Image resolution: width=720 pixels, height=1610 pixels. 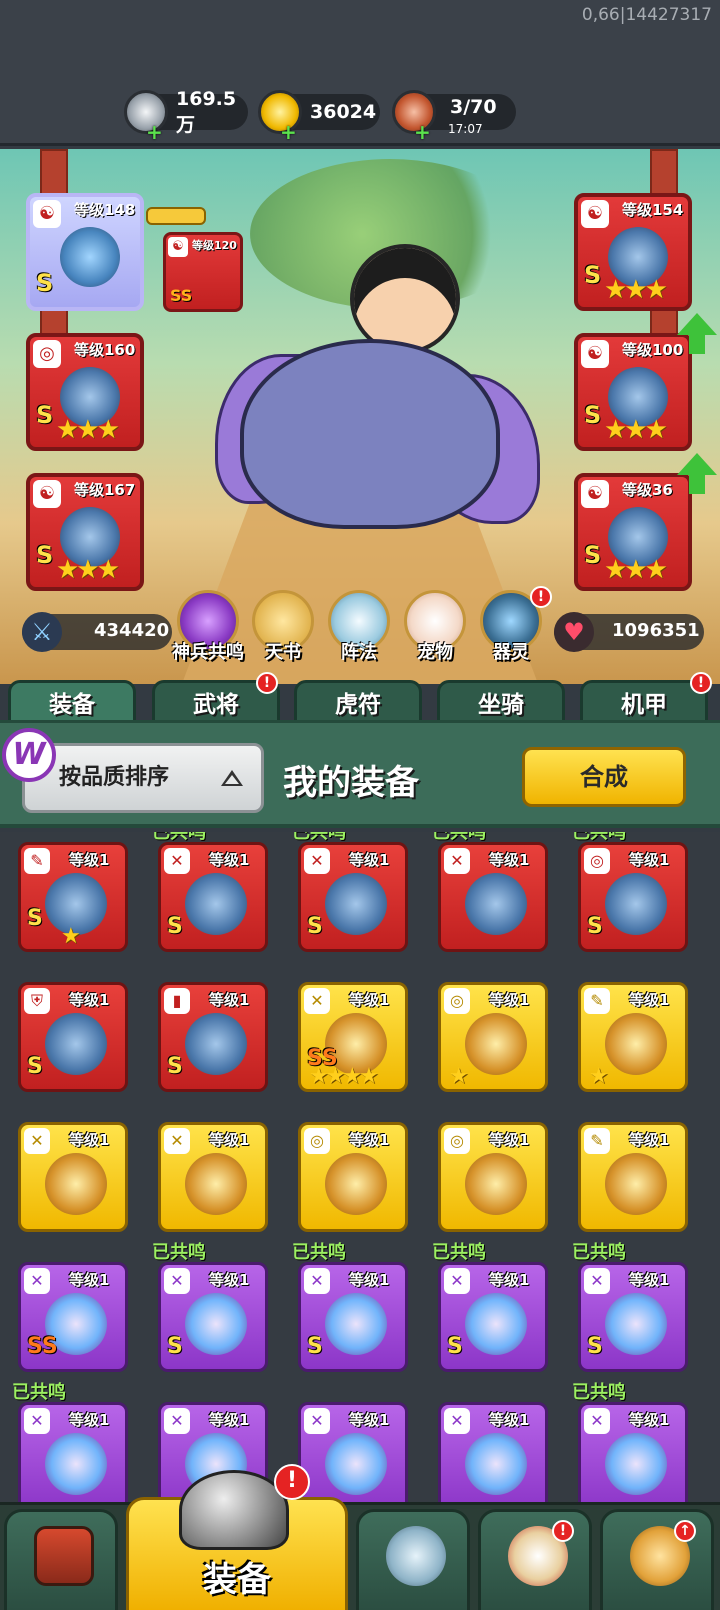 I want to click on stamina-timer: 17:07, so click(x=465, y=129).